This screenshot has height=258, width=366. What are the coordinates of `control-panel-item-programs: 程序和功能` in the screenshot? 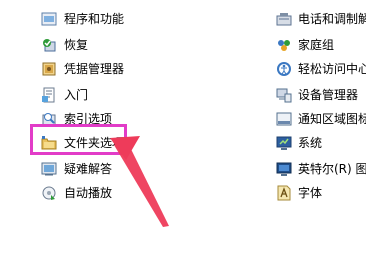 It's located at (82, 19).